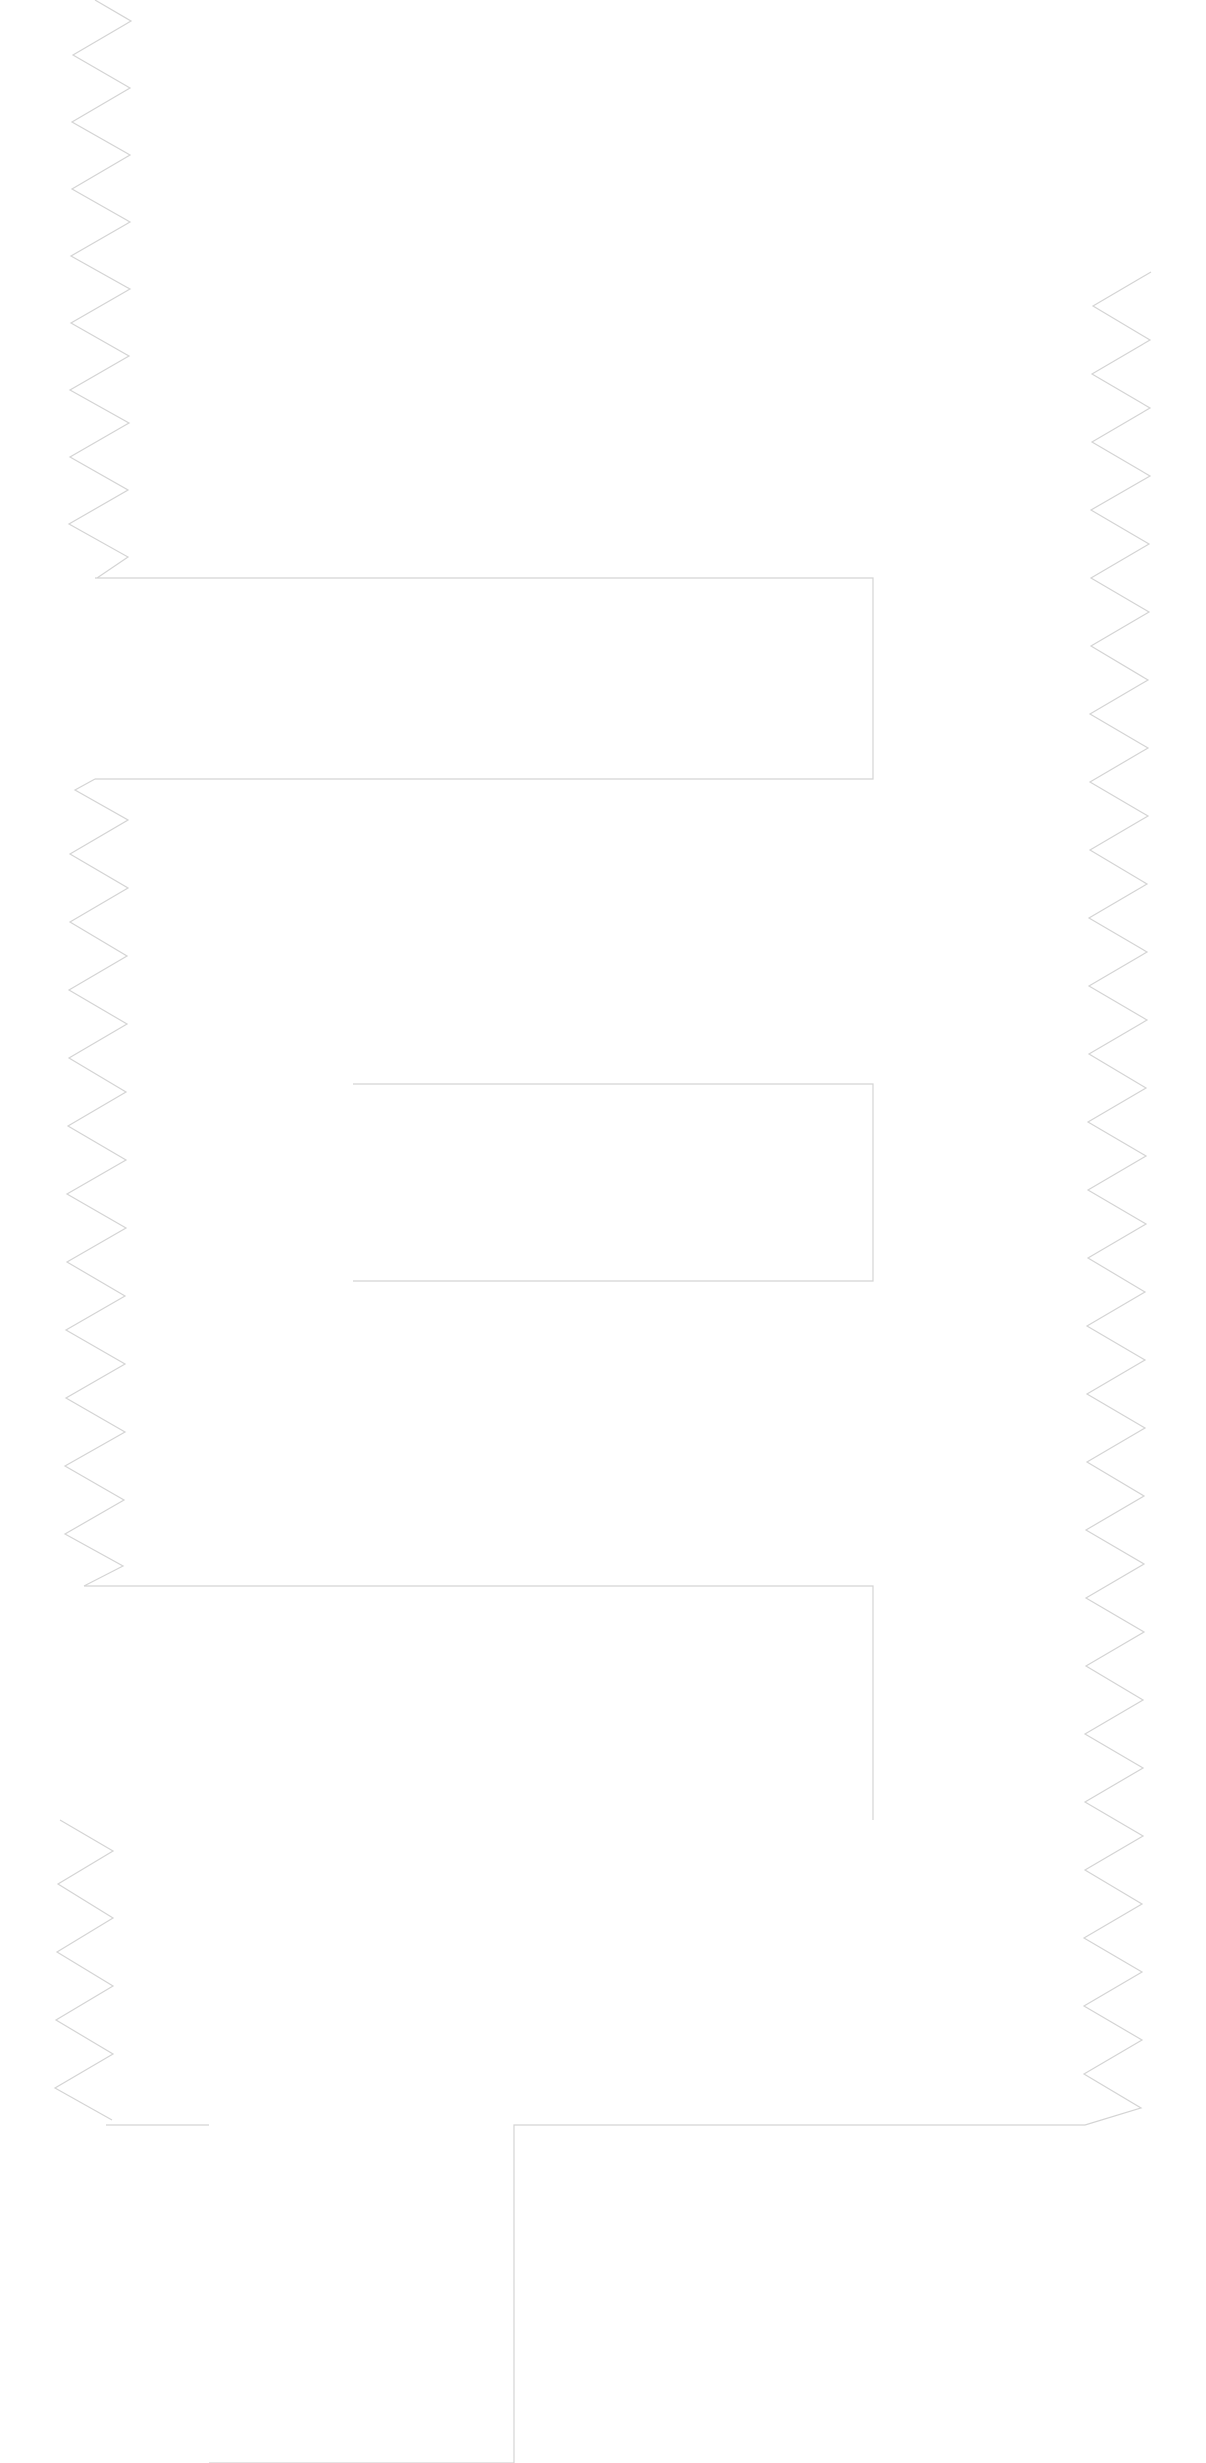 This screenshot has width=1206, height=2463. Describe the element at coordinates (1117, 1198) in the screenshot. I see `right-zigzag` at that location.